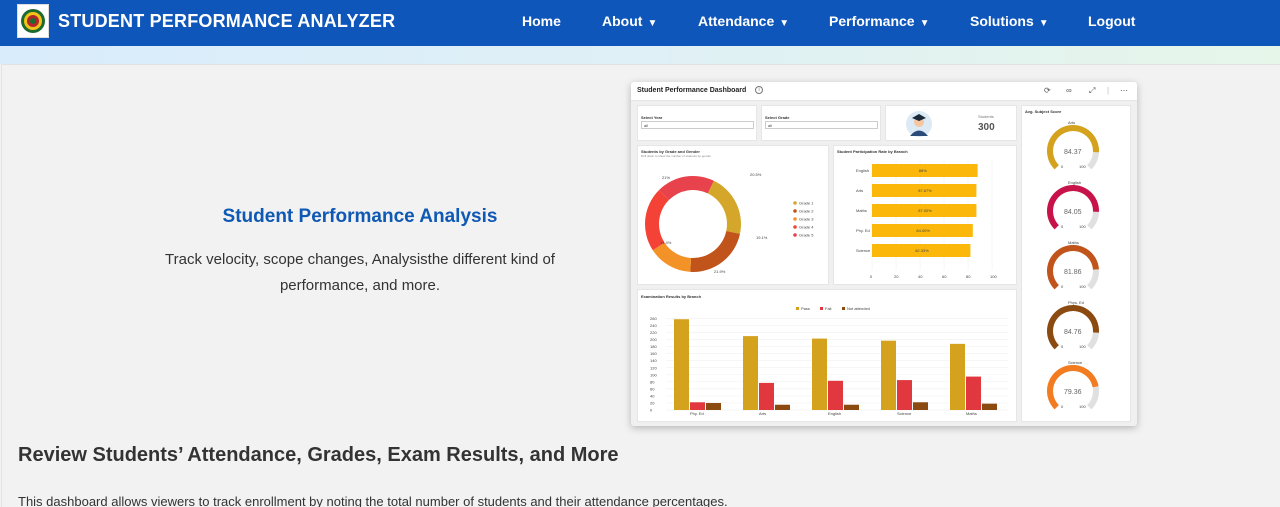 This screenshot has width=1280, height=507. What do you see at coordinates (923, 170) in the screenshot?
I see `bar-data-label: 88%` at bounding box center [923, 170].